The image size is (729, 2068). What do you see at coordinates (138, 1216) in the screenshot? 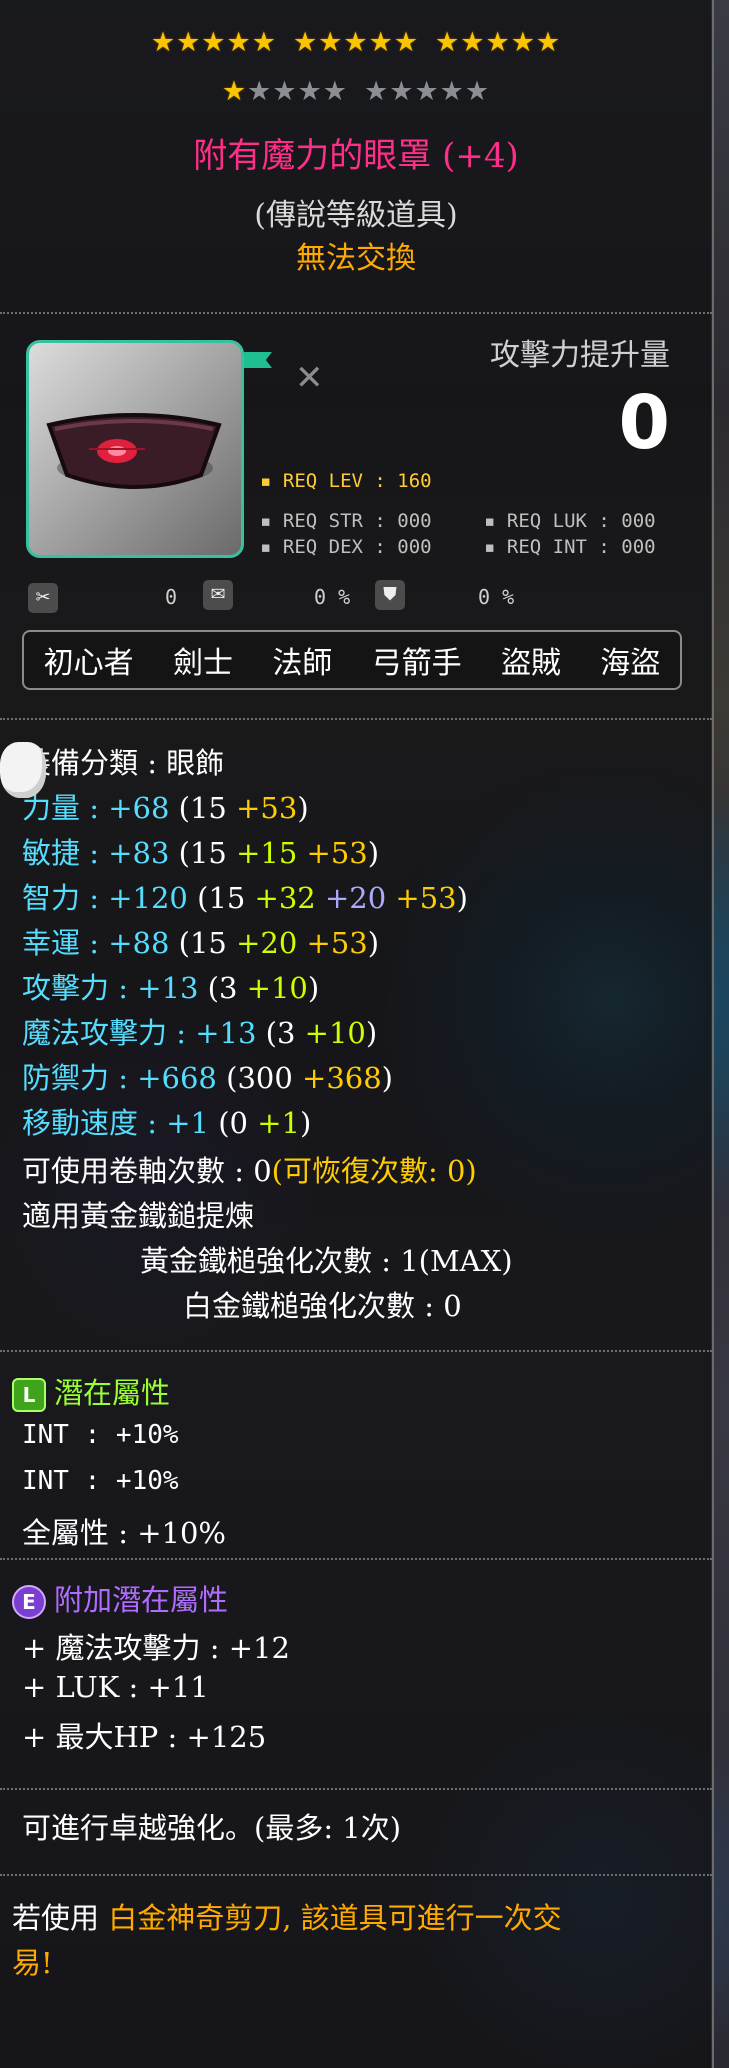
I see `hammer-applied: 適用黃金鐵鎚提煉` at bounding box center [138, 1216].